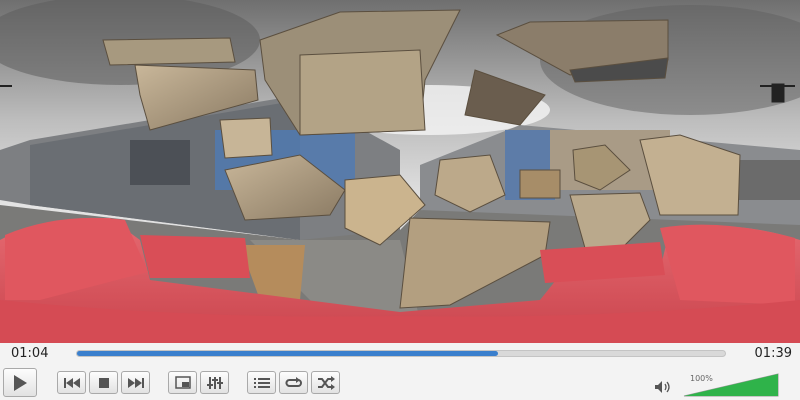 The image size is (800, 400). I want to click on seek-slider, so click(401, 353).